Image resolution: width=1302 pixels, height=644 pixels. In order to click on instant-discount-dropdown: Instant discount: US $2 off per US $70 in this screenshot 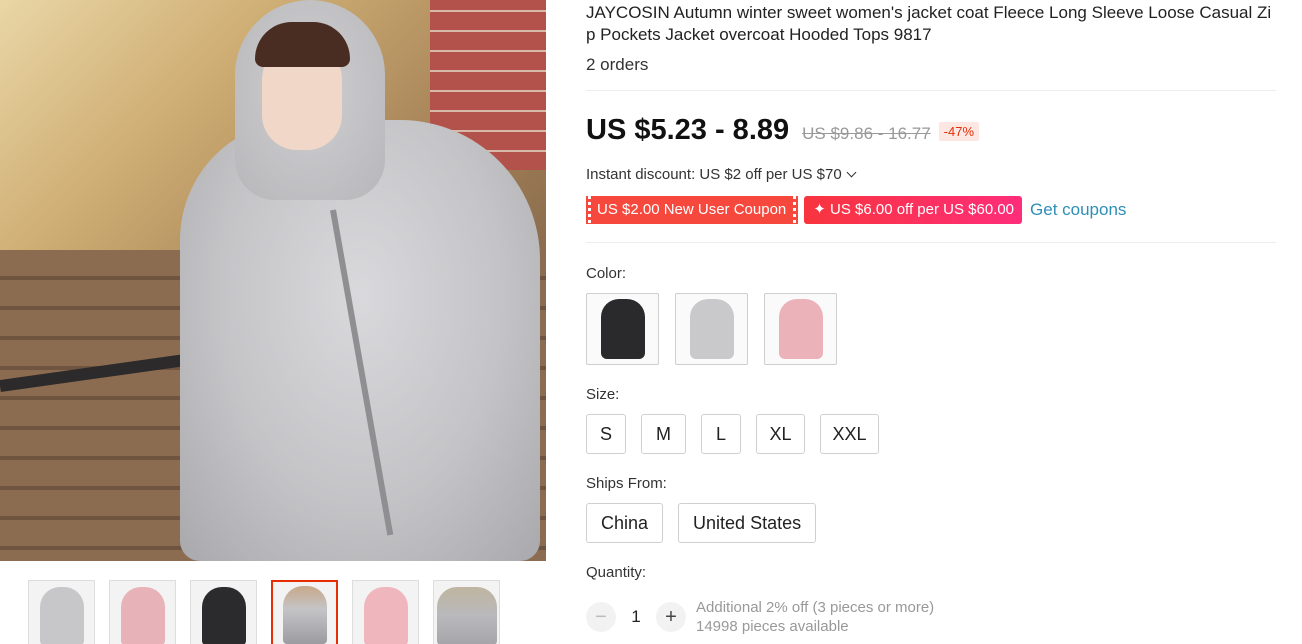, I will do `click(721, 174)`.